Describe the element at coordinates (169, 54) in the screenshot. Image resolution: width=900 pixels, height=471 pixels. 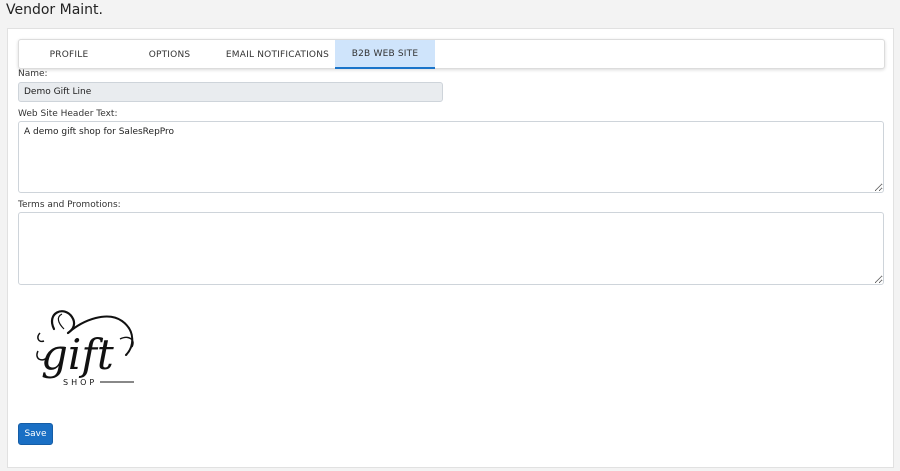
I see `tab-options: OPTIONS` at that location.